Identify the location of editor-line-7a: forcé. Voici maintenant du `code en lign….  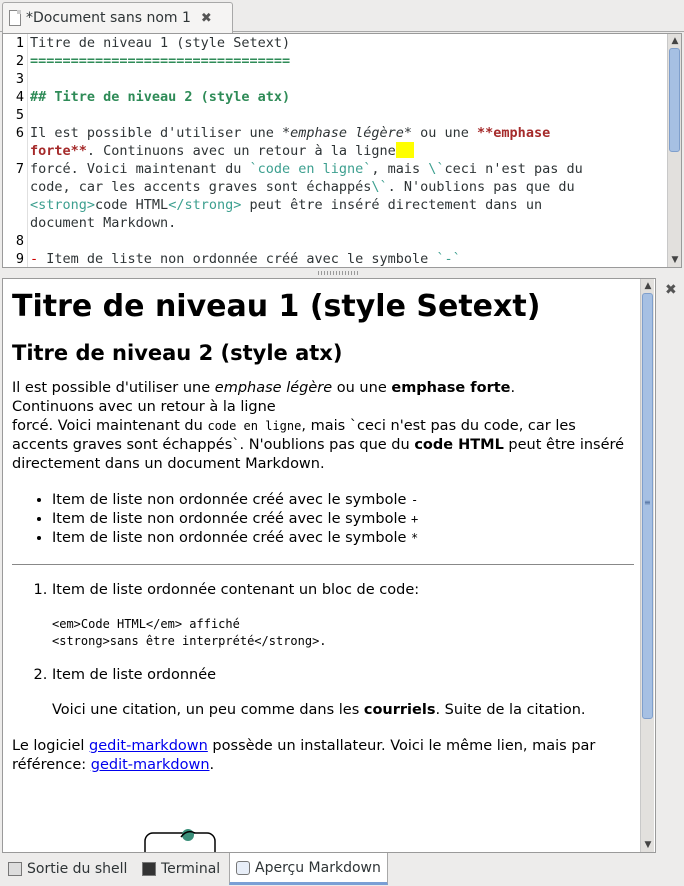
(306, 169).